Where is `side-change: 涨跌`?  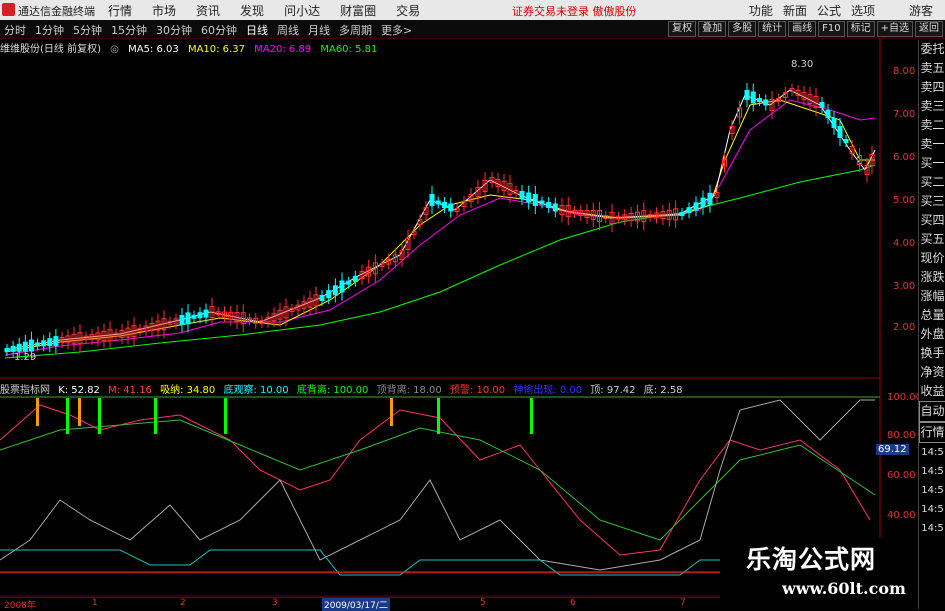
side-change: 涨跌 is located at coordinates (932, 277).